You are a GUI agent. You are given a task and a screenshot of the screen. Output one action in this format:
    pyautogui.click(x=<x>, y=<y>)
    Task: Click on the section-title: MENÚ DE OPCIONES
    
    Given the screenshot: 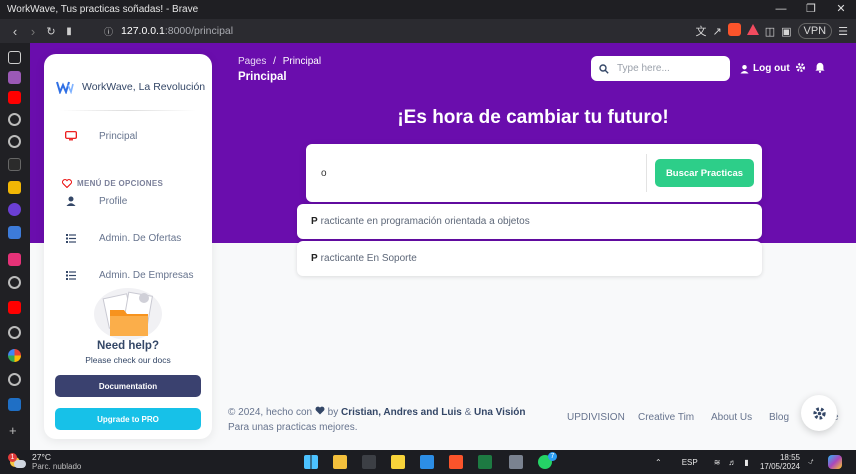 What is the action you would take?
    pyautogui.click(x=112, y=183)
    